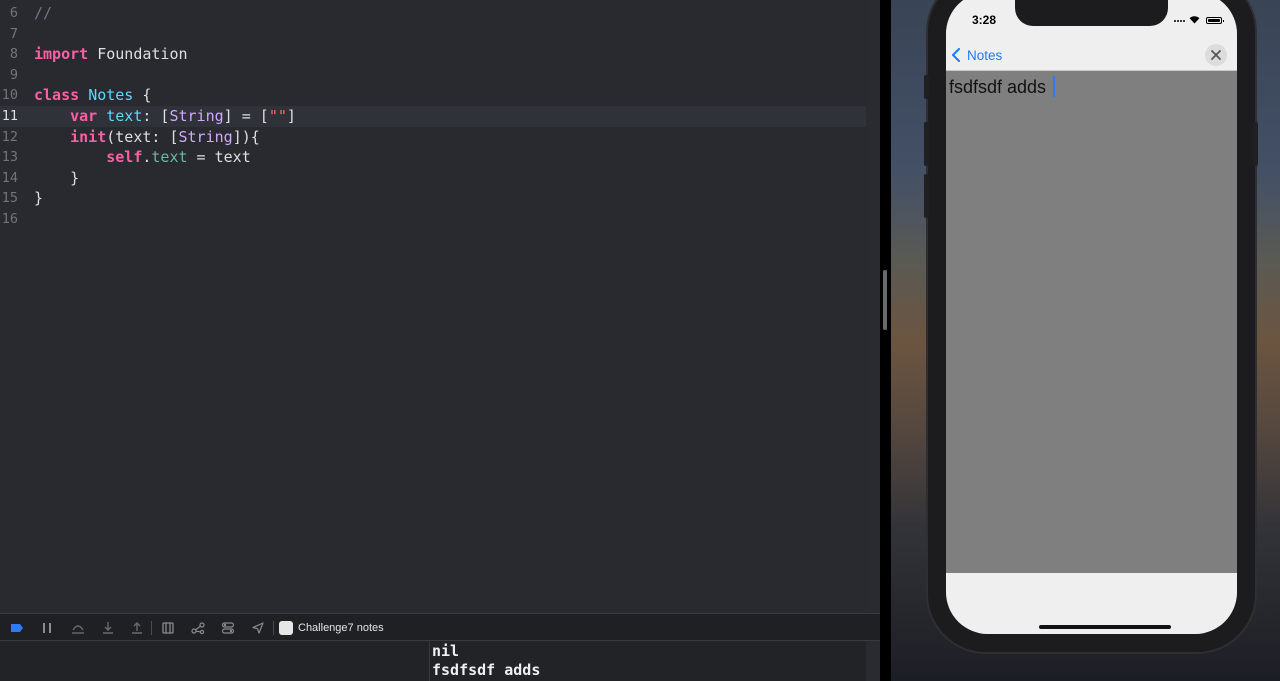  Describe the element at coordinates (88, 136) in the screenshot. I see `code-token: init` at that location.